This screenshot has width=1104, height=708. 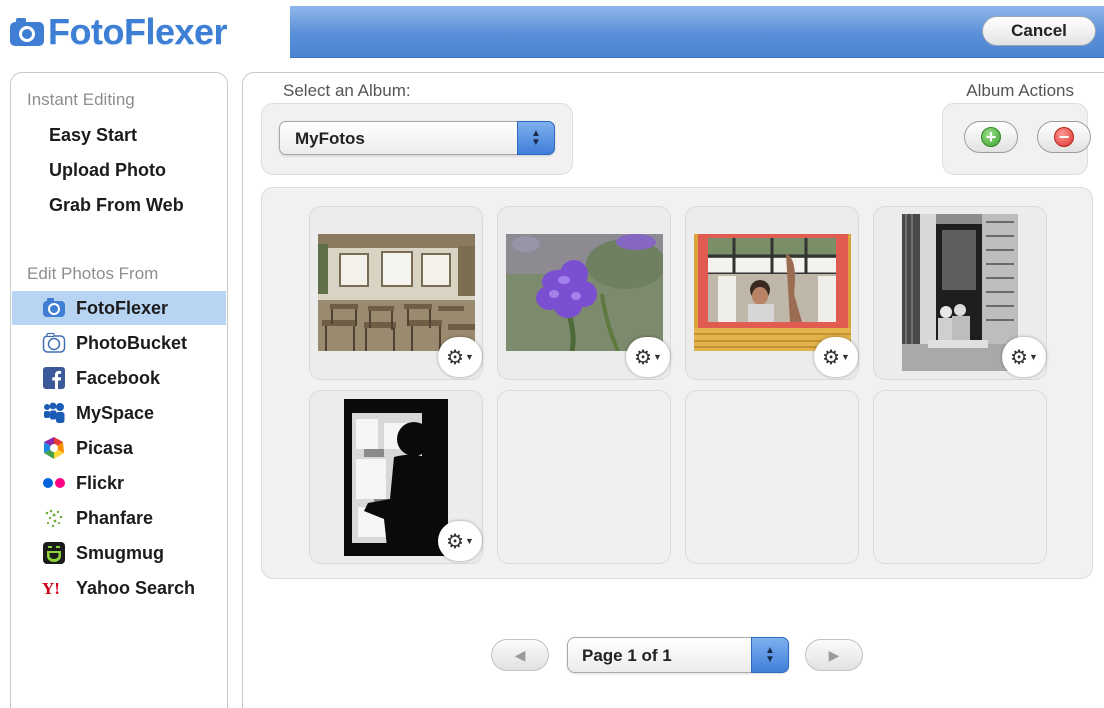 I want to click on plus-icon: +, so click(x=991, y=137).